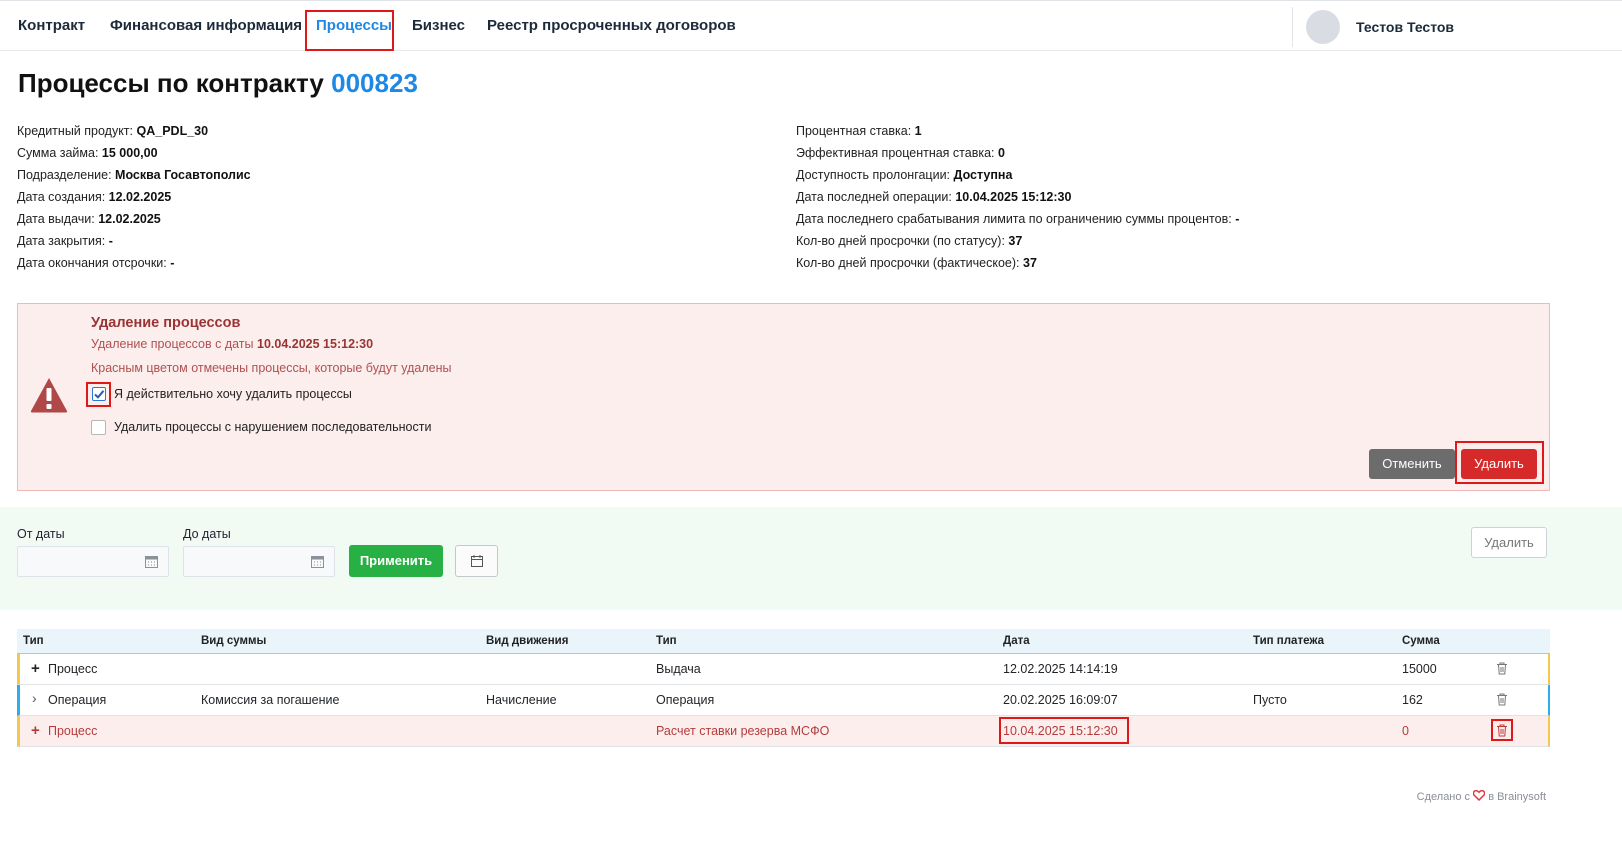 This screenshot has height=853, width=1622. Describe the element at coordinates (207, 534) in the screenshot. I see `to-date-label: До даты` at that location.